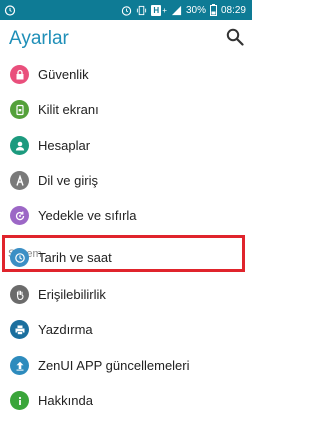  Describe the element at coordinates (72, 294) in the screenshot. I see `settings-item-label: Erişilebilirlik` at that location.